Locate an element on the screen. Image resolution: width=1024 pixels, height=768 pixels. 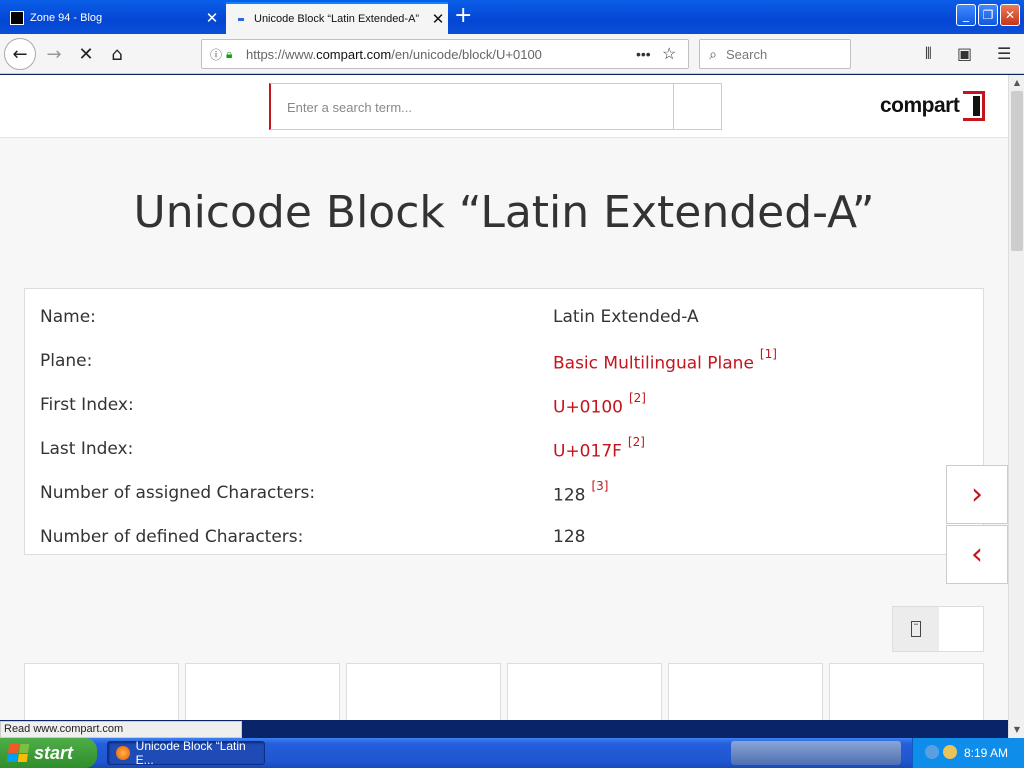
volume-icon is located at coordinates (950, 752).